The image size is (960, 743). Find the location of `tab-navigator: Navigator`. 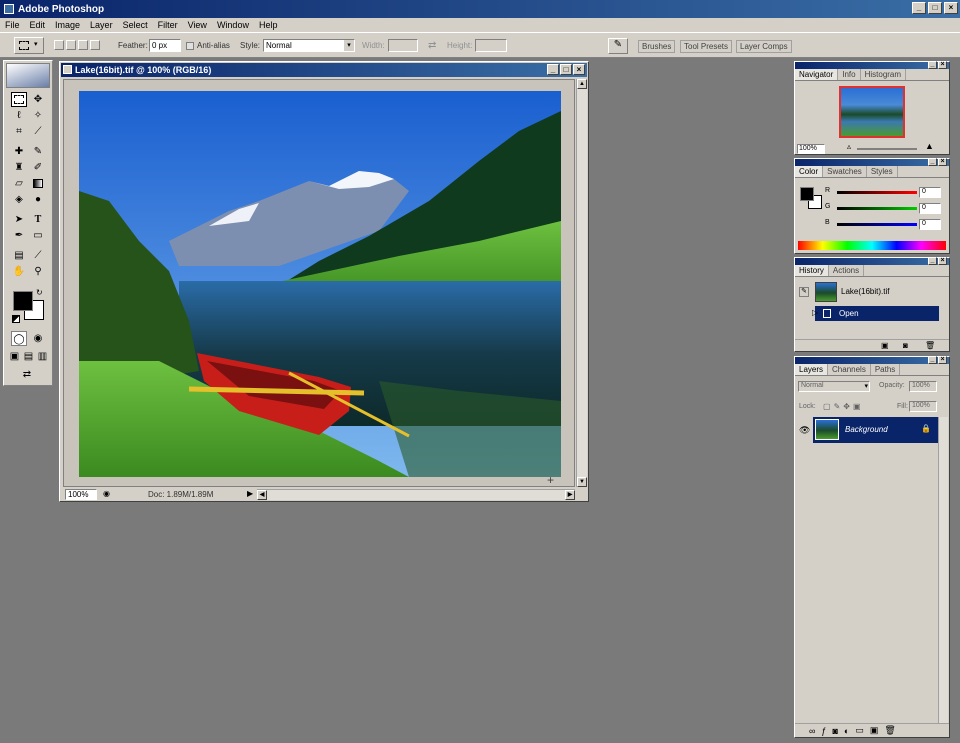

tab-navigator: Navigator is located at coordinates (817, 74).